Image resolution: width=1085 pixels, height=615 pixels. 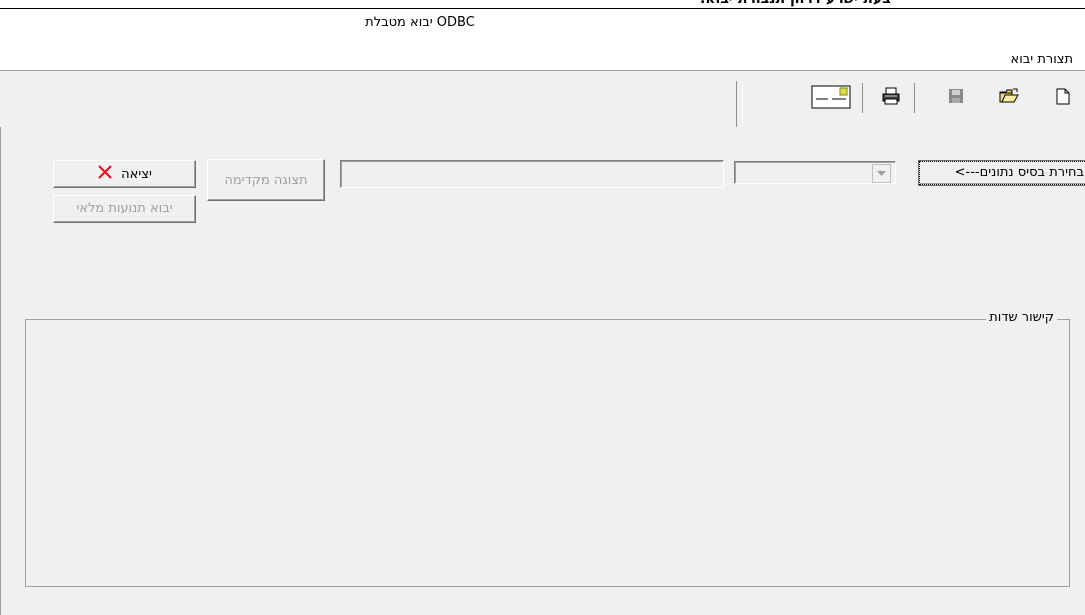 I want to click on import-inventory-button: יבוא תנועות מלאי, so click(x=124, y=209).